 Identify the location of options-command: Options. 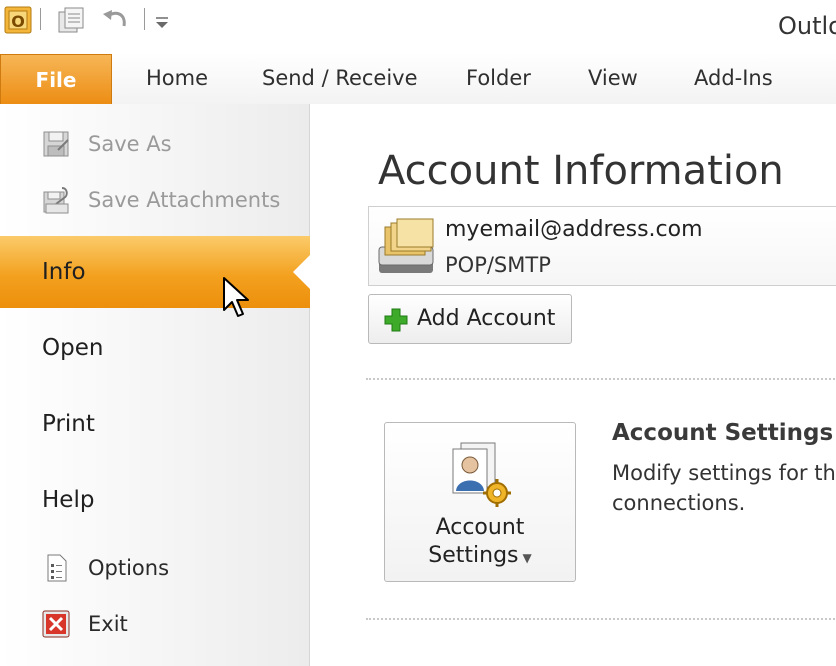
(155, 568).